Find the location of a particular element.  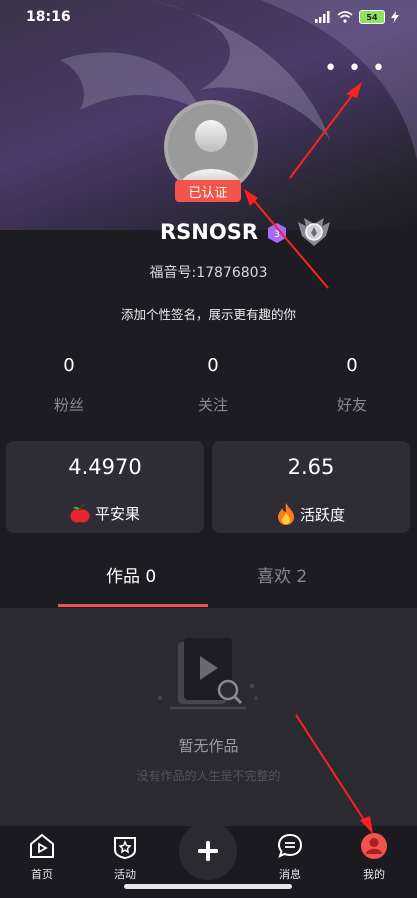

nav-activity-label: 活动 is located at coordinates (125, 874).